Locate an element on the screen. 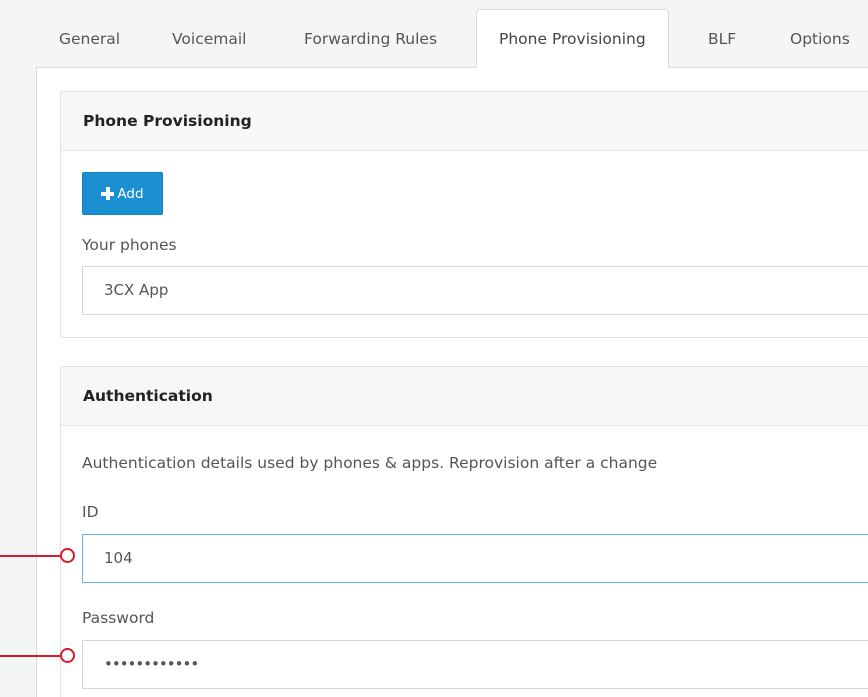 This screenshot has height=697, width=868. panel-title: Authentication is located at coordinates (464, 396).